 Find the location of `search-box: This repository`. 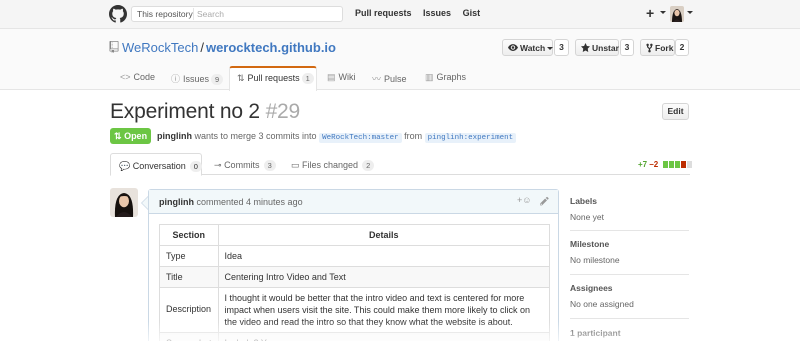

search-box: This repository is located at coordinates (237, 14).